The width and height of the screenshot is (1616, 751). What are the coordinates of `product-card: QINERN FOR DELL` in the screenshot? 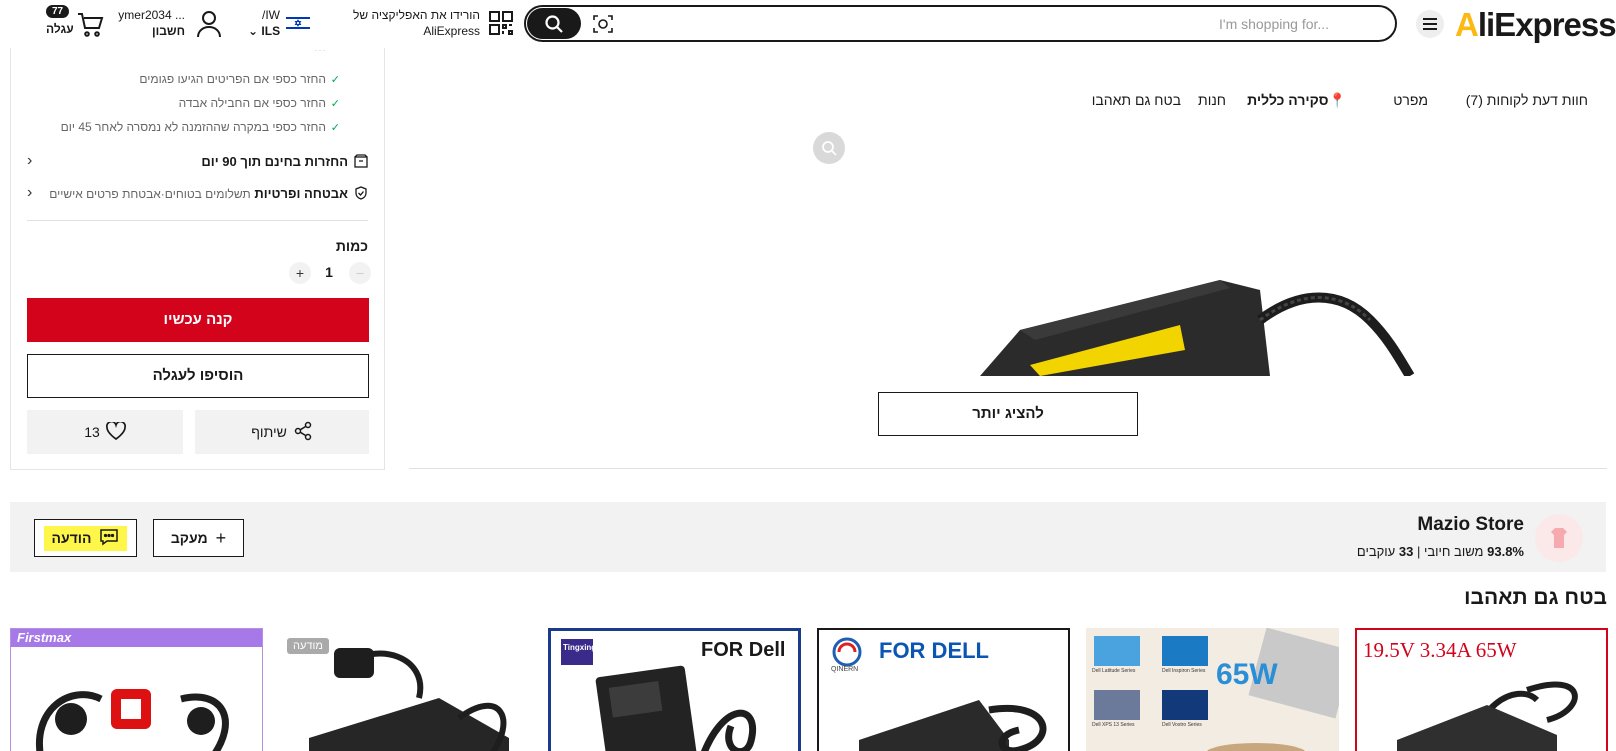 It's located at (943, 689).